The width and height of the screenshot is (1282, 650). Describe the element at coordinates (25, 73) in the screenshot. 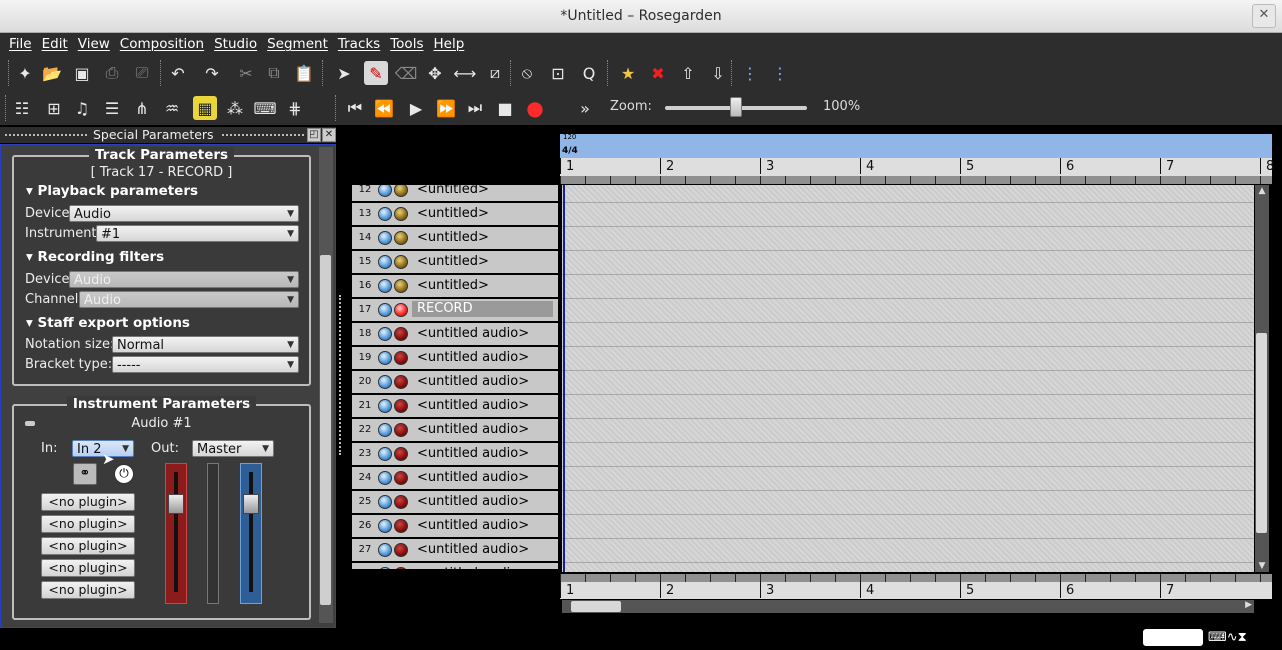

I see `new-file-icon: ✦` at that location.